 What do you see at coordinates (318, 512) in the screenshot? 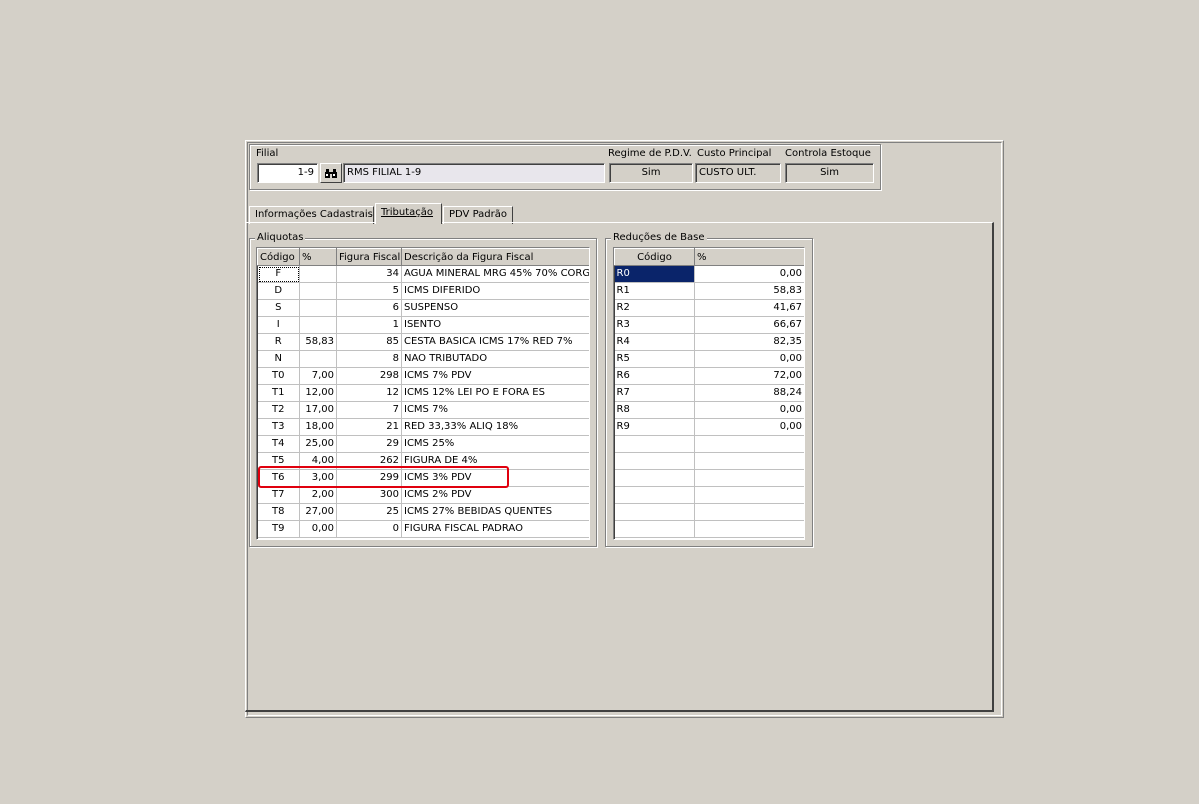
I see `cell-percent: 27,00` at bounding box center [318, 512].